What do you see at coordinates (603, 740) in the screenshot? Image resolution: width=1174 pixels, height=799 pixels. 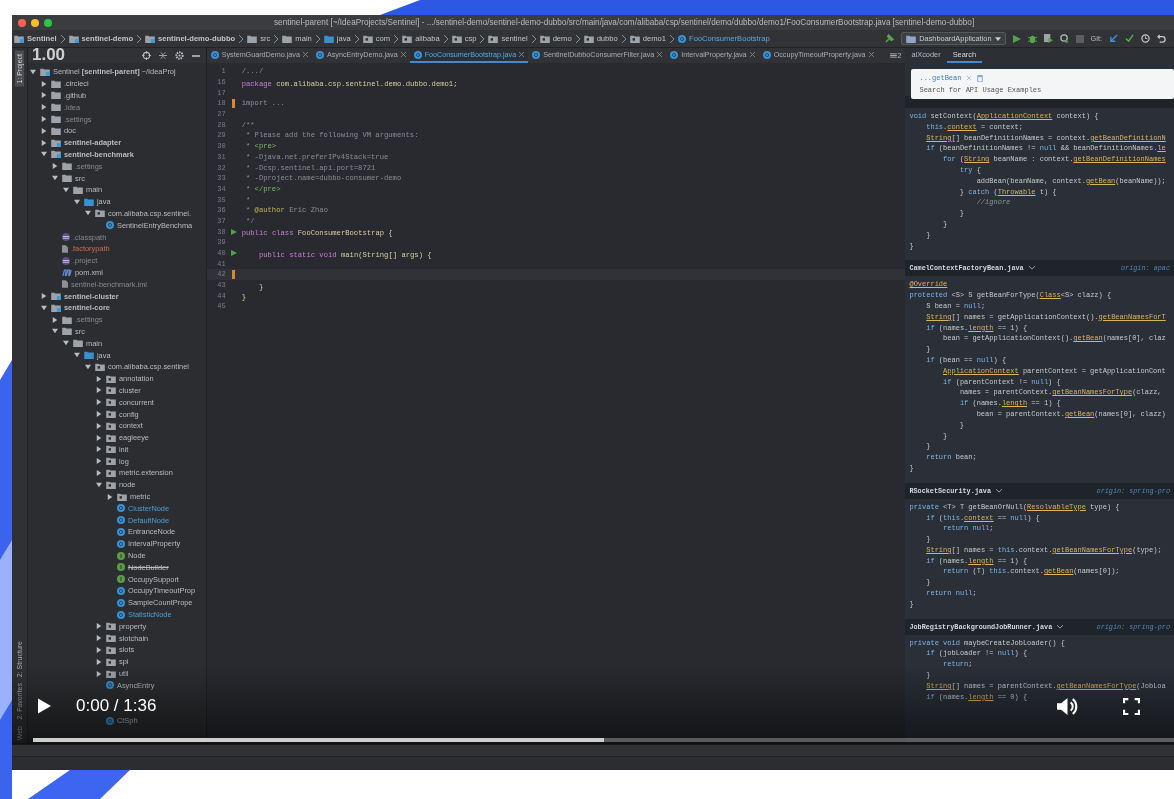 I see `progress-track` at bounding box center [603, 740].